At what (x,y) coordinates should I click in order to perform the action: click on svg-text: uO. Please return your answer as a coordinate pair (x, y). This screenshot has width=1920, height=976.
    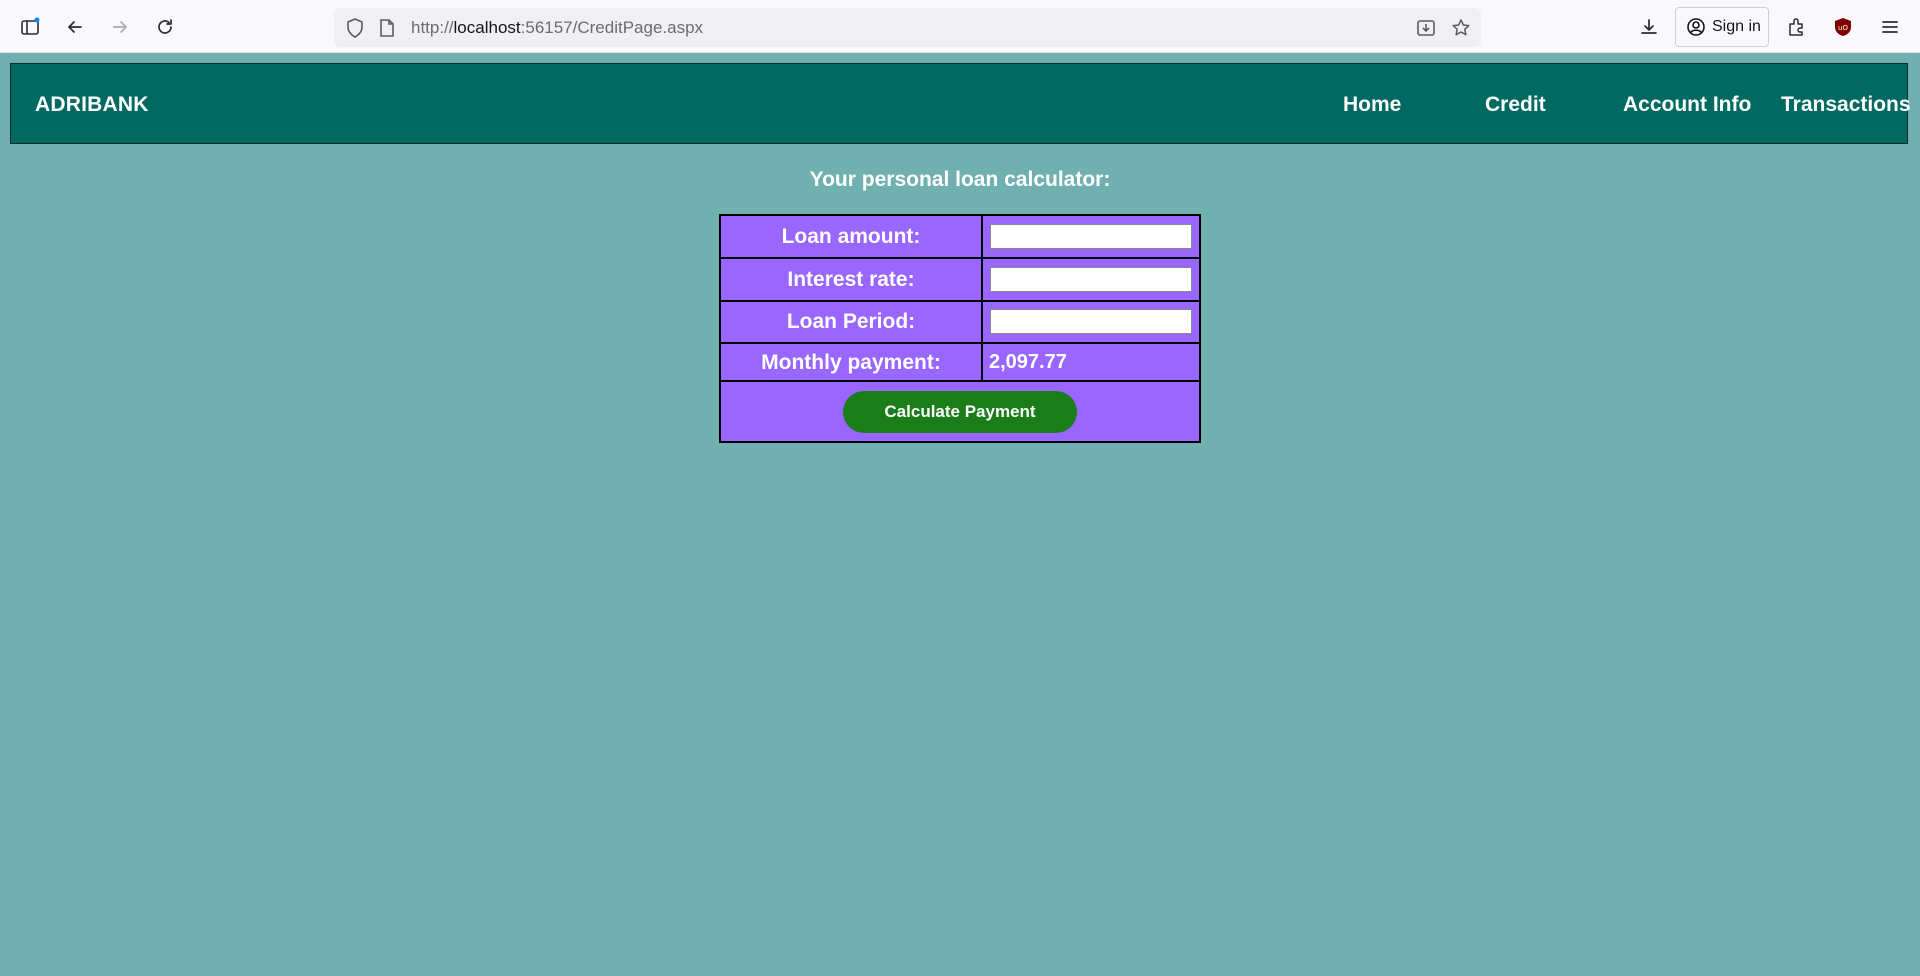
    Looking at the image, I should click on (1843, 28).